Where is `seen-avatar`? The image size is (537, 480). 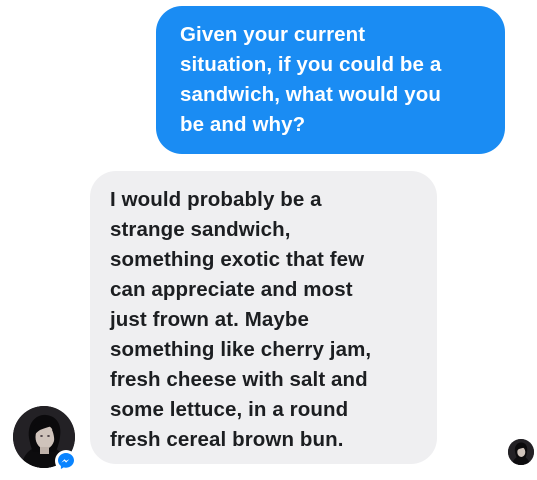 seen-avatar is located at coordinates (521, 452).